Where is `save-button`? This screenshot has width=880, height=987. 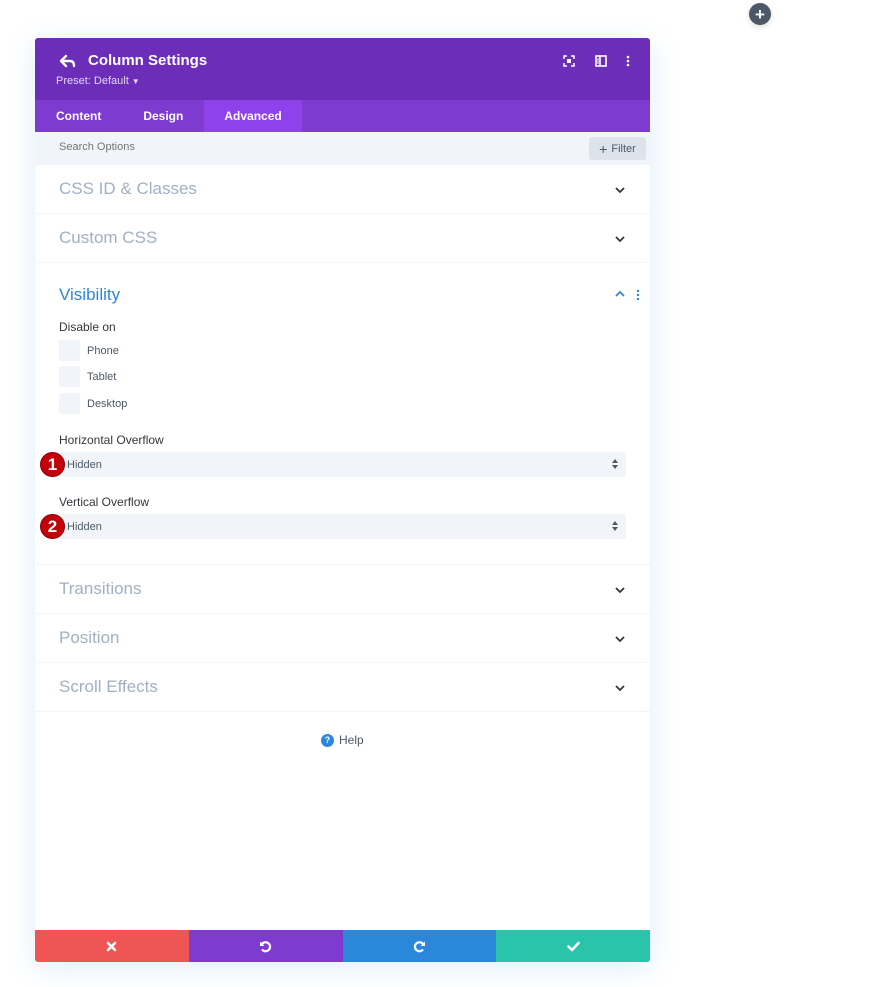 save-button is located at coordinates (573, 946).